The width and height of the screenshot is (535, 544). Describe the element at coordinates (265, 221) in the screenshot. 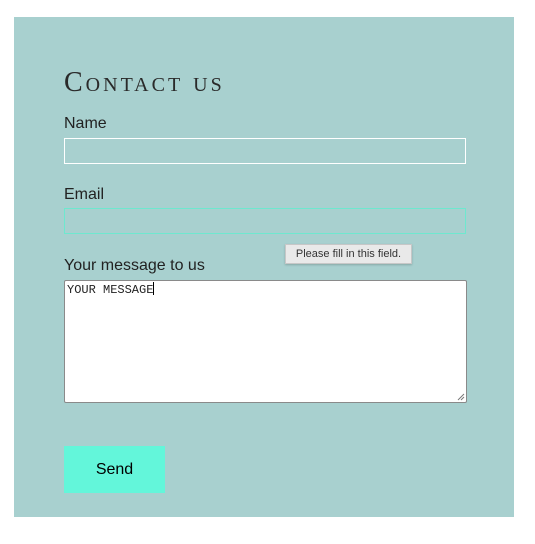

I see `email-field` at that location.